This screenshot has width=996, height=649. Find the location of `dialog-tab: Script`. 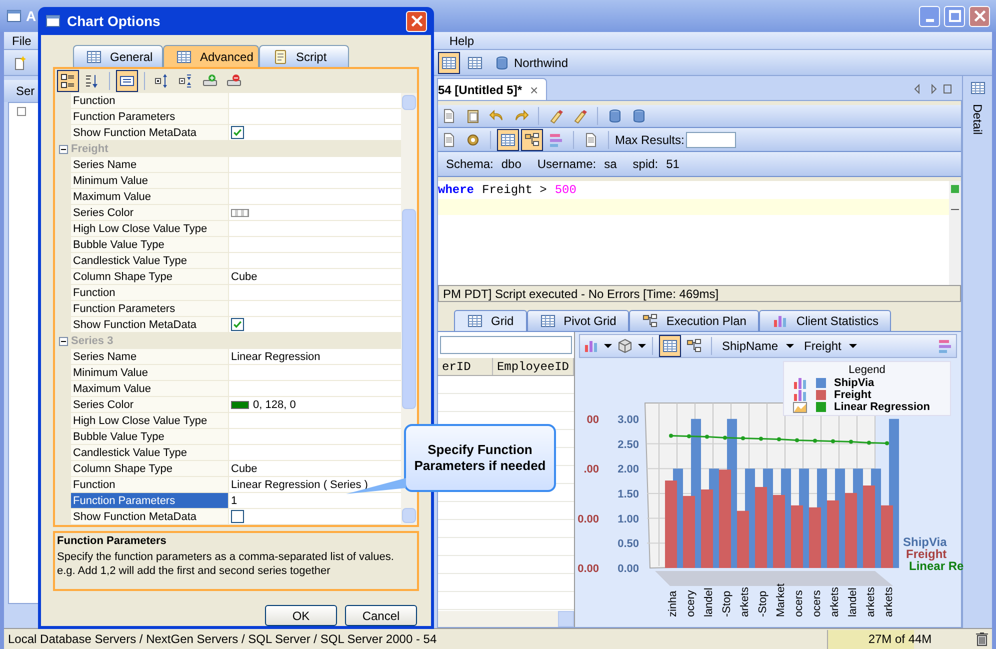

dialog-tab: Script is located at coordinates (304, 56).